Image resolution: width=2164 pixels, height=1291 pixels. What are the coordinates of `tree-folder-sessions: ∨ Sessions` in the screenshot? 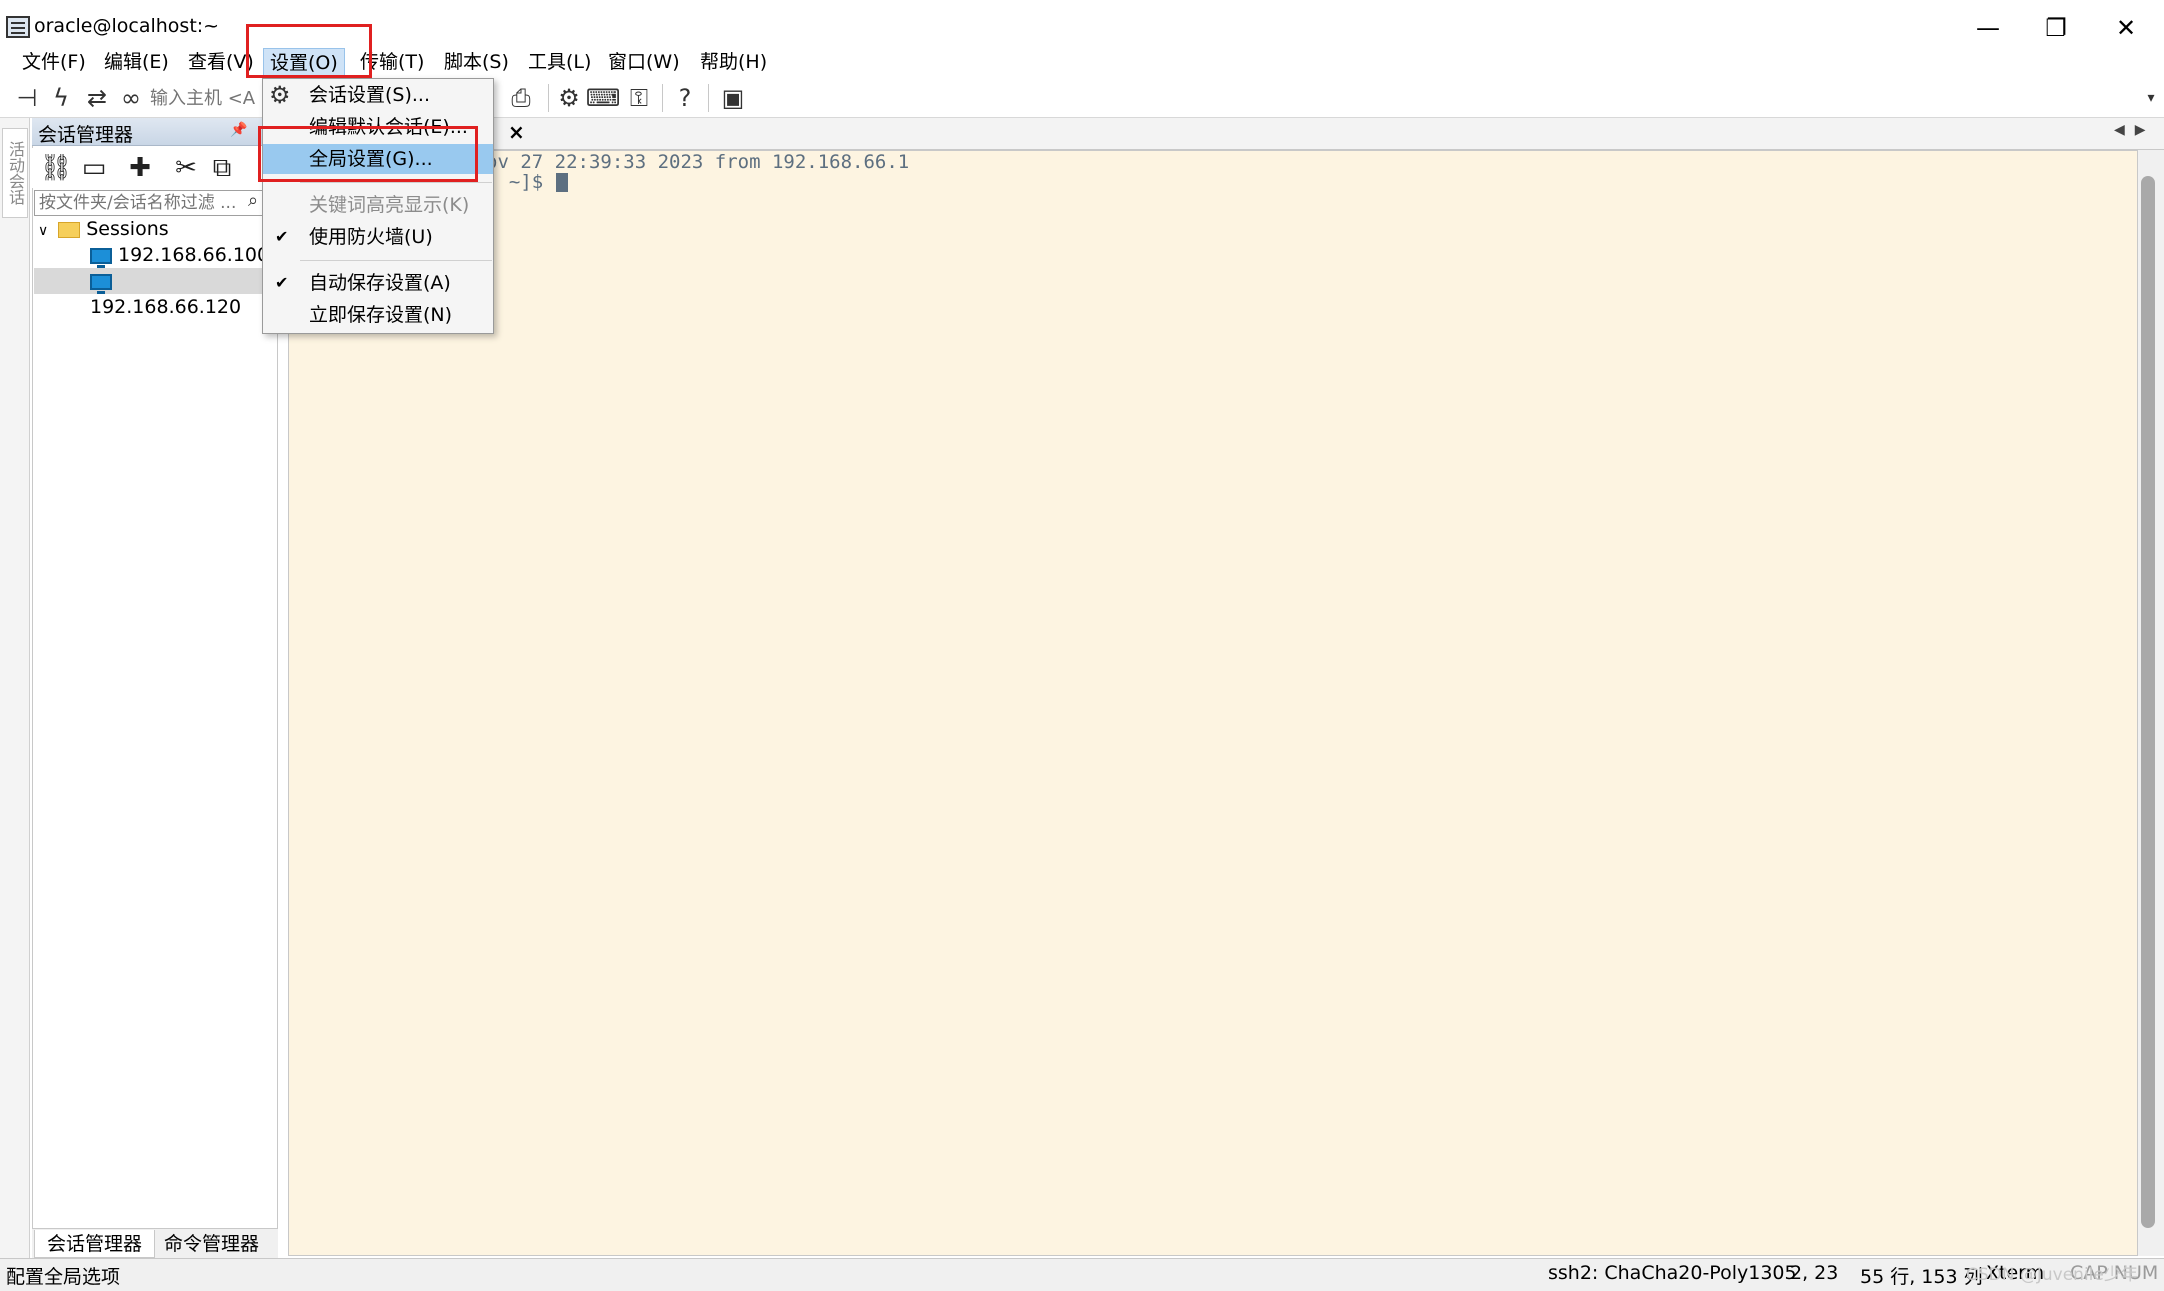 It's located at (103, 229).